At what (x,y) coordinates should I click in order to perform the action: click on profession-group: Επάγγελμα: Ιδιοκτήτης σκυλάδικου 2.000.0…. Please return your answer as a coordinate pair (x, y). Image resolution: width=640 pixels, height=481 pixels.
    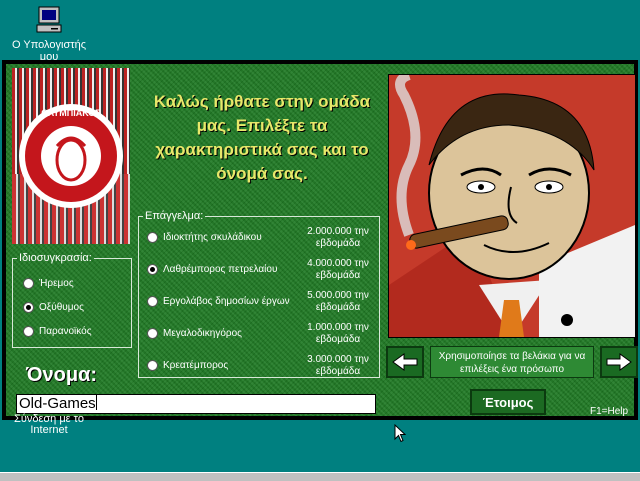
    Looking at the image, I should click on (259, 294).